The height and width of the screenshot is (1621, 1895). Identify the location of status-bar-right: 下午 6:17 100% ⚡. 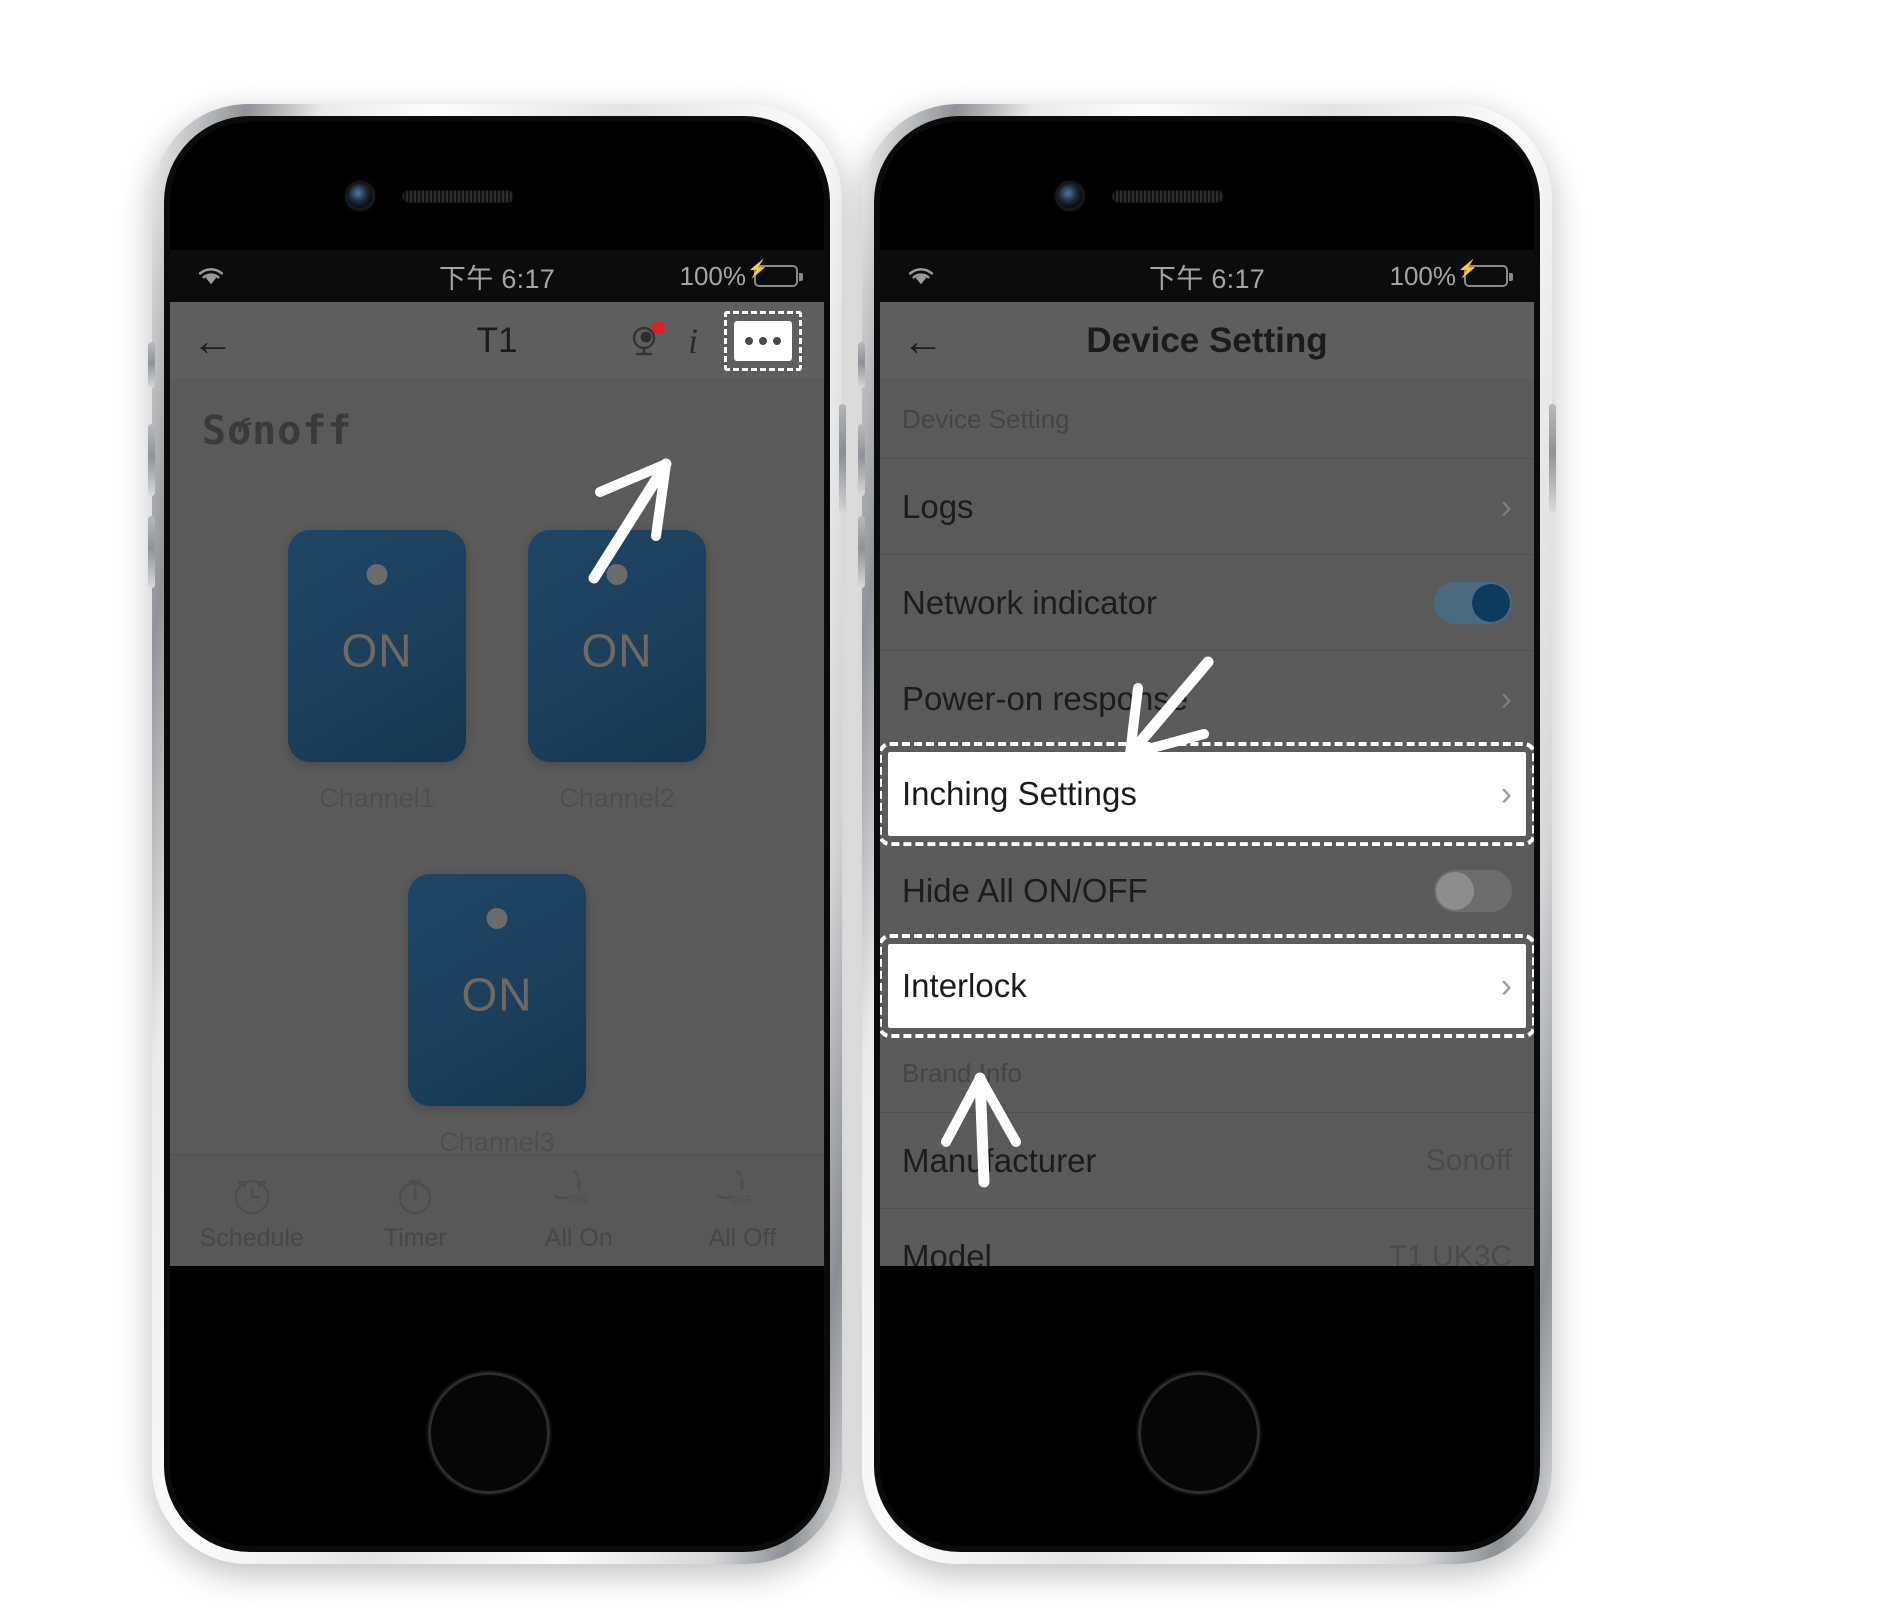
(1207, 276).